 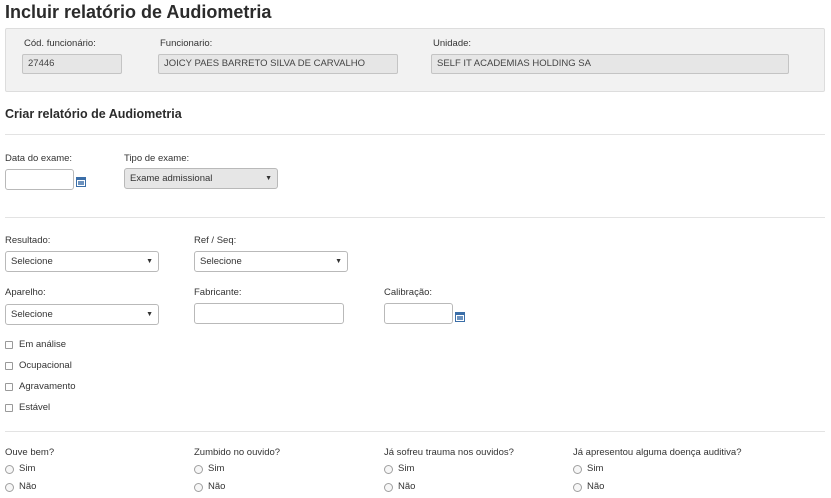 What do you see at coordinates (93, 114) in the screenshot?
I see `section-title: Criar relatório de Audiometria` at bounding box center [93, 114].